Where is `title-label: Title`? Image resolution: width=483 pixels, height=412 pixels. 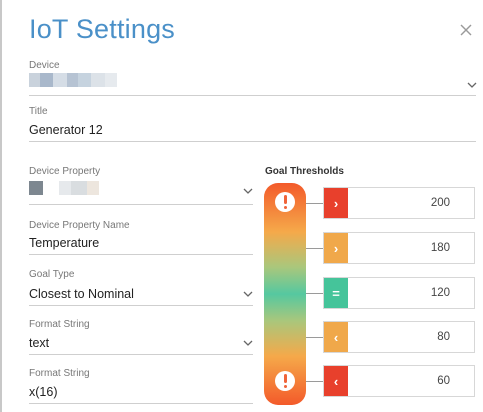 title-label: Title is located at coordinates (38, 111).